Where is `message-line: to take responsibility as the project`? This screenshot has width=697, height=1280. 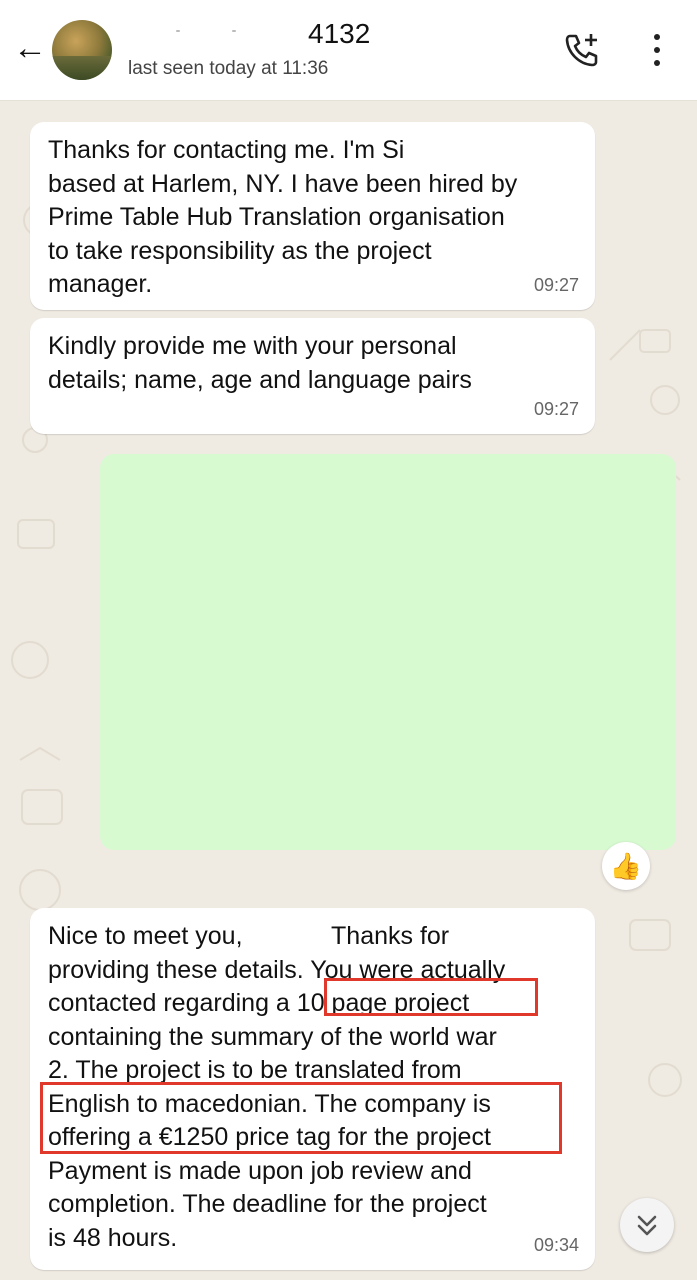 message-line: to take responsibility as the project is located at coordinates (240, 250).